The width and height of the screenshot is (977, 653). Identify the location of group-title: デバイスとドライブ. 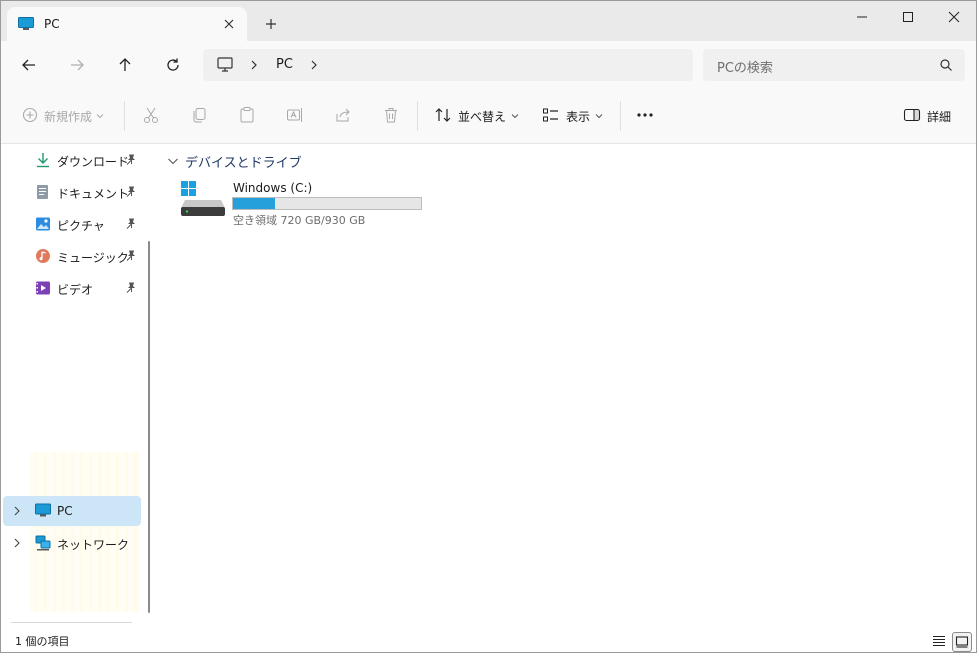
(243, 163).